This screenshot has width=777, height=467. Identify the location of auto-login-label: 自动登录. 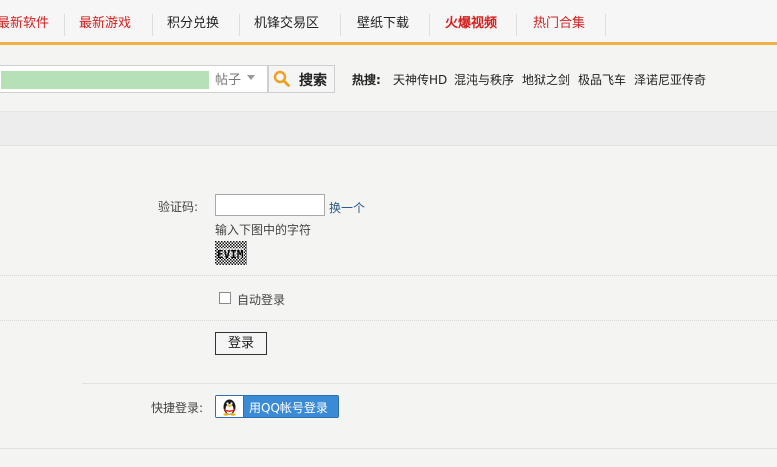
(261, 299).